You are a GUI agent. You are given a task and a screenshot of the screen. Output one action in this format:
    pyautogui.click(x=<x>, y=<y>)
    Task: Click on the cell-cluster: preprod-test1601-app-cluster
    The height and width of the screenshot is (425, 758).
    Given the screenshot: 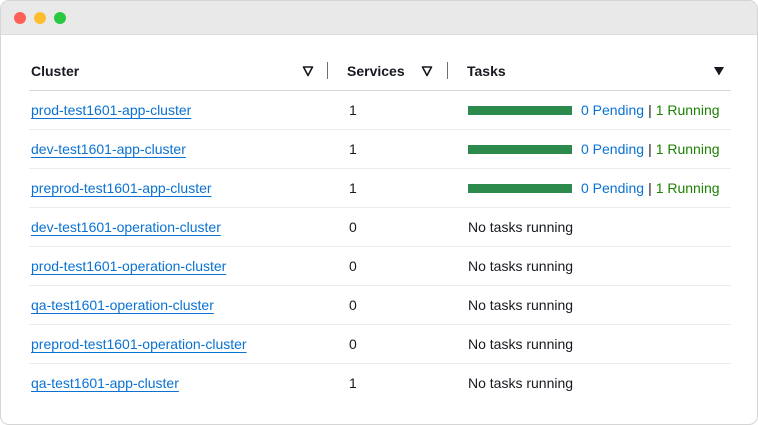 What is the action you would take?
    pyautogui.click(x=121, y=188)
    